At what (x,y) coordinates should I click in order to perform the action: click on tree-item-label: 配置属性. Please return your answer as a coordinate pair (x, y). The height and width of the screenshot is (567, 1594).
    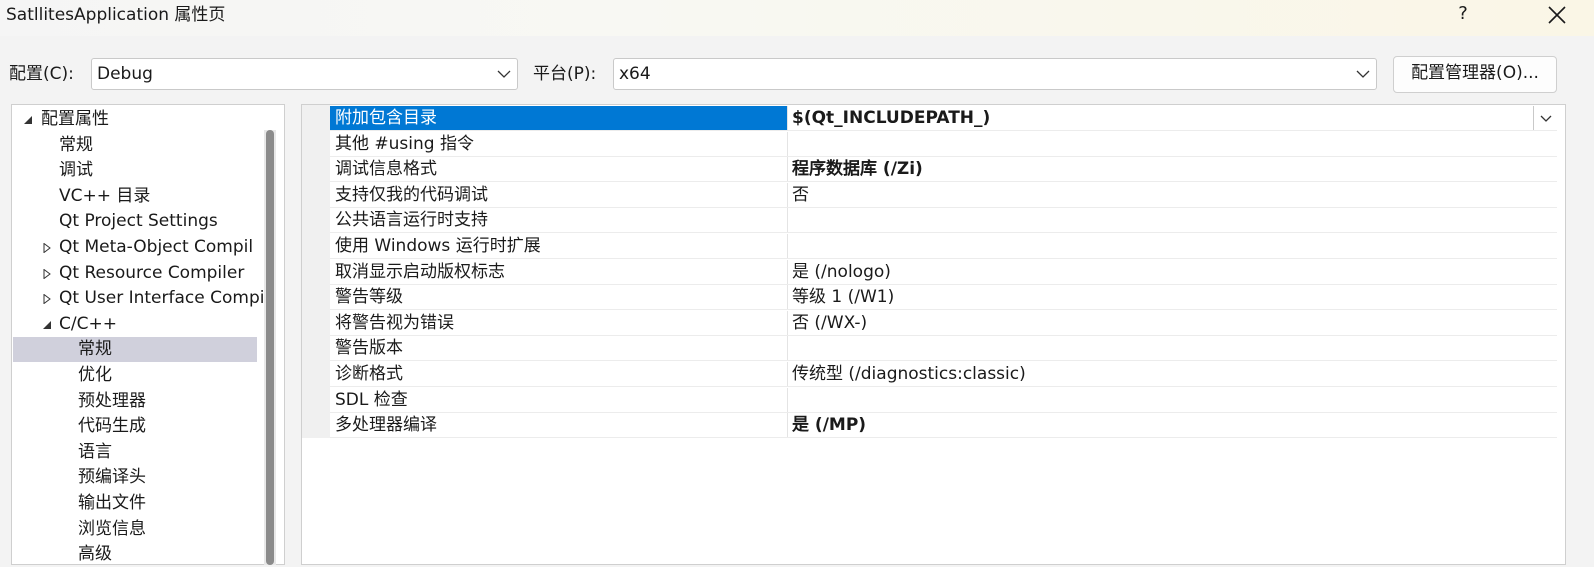
    Looking at the image, I should click on (75, 119).